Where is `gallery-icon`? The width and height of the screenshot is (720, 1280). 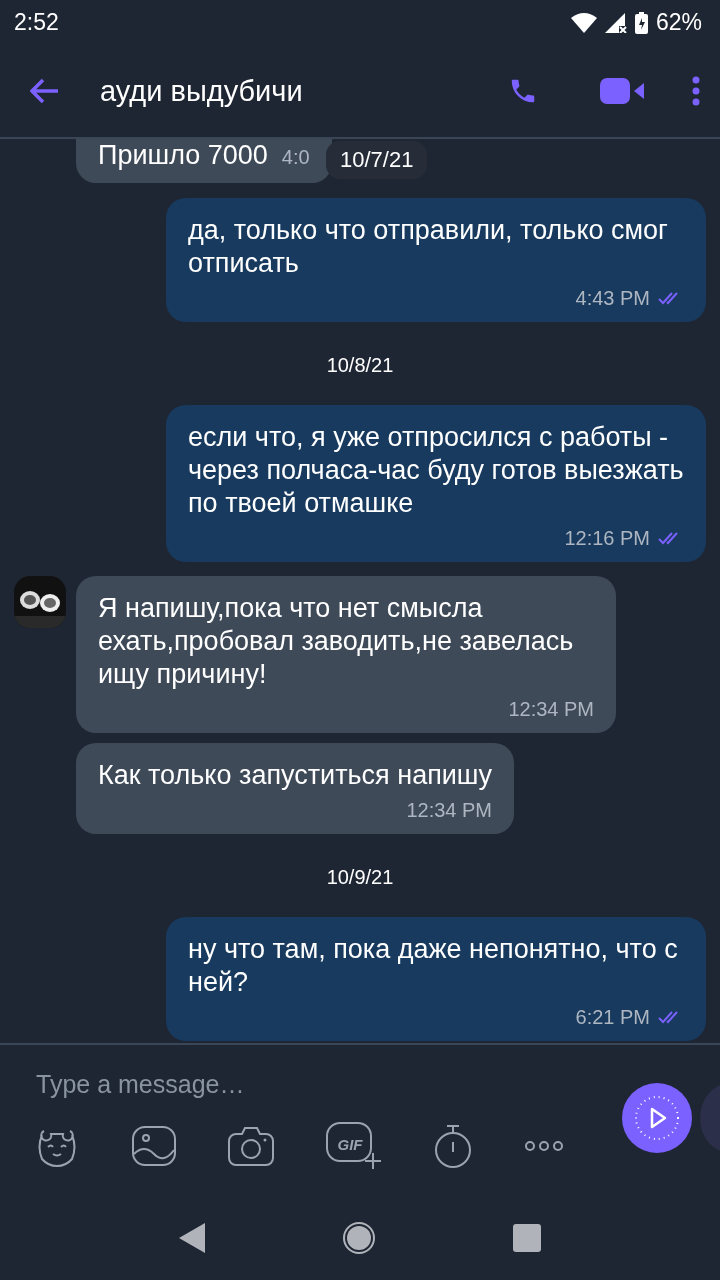
gallery-icon is located at coordinates (154, 1146).